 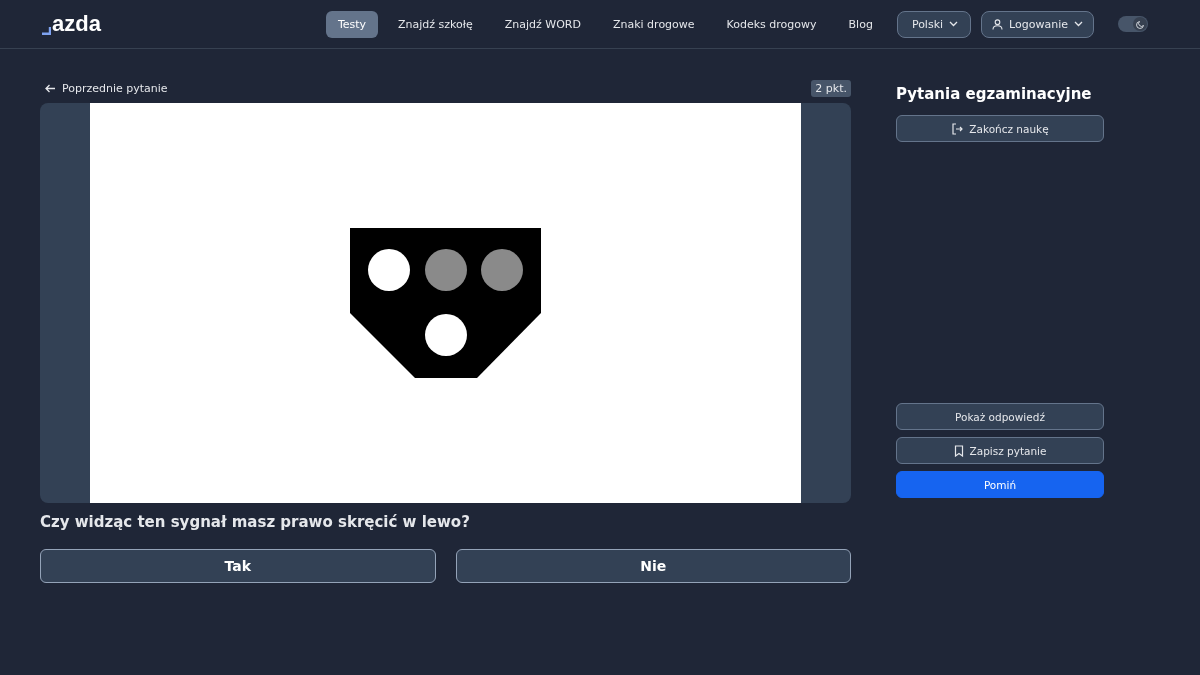 What do you see at coordinates (1140, 24) in the screenshot?
I see `moon-icon` at bounding box center [1140, 24].